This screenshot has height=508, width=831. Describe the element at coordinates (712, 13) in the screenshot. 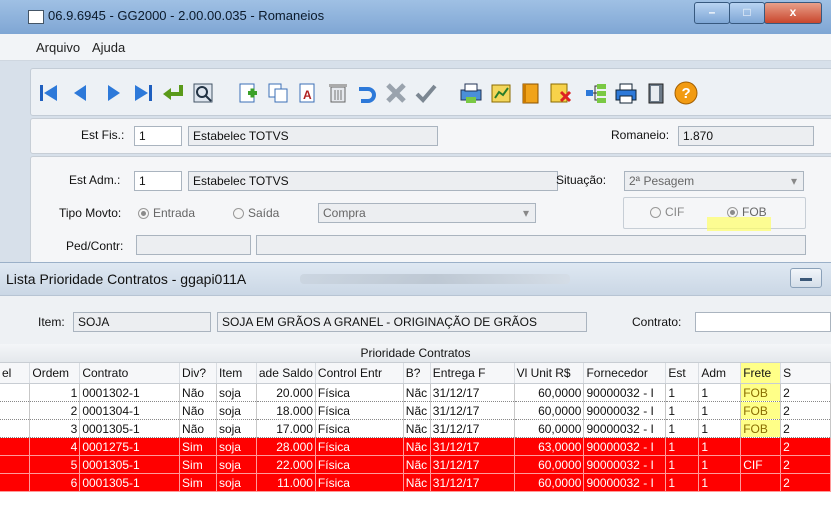

I see `minimize-button: –` at that location.